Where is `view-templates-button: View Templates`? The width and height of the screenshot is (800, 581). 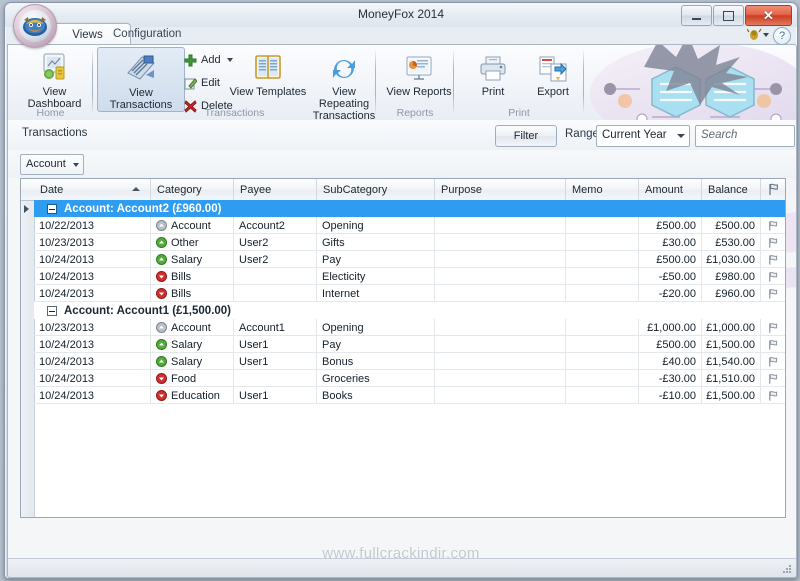
view-templates-button: View Templates is located at coordinates (268, 72).